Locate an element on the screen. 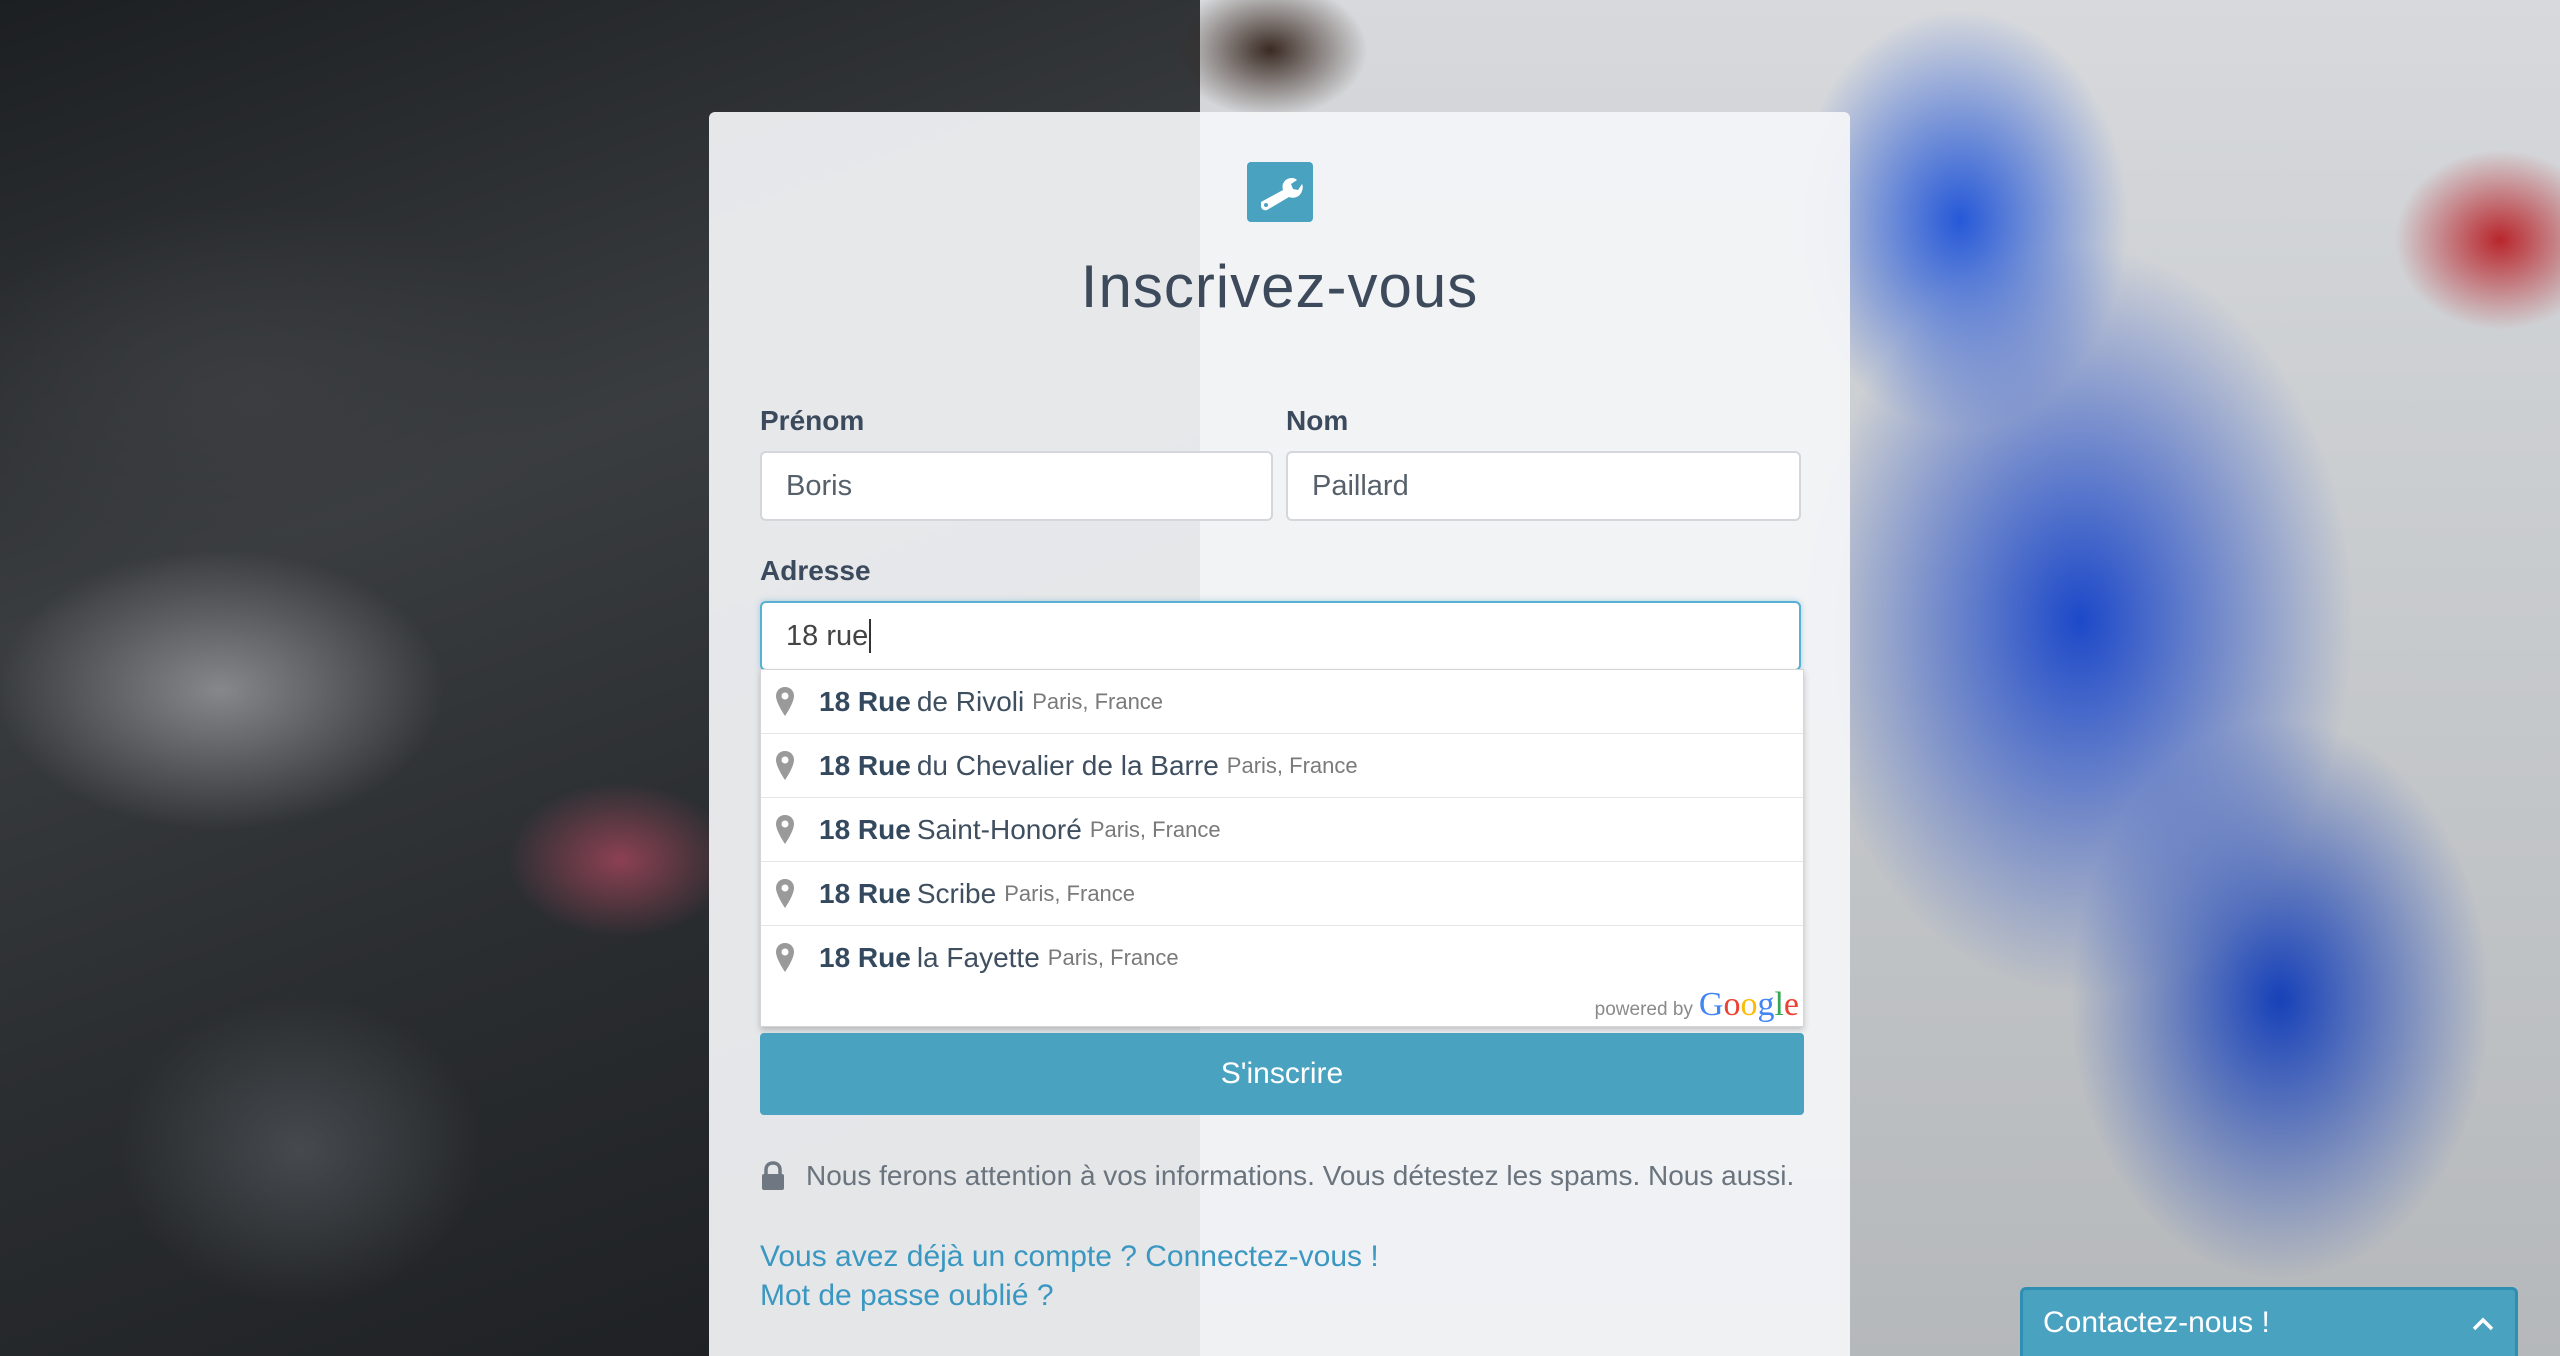 The height and width of the screenshot is (1356, 2560). lock-icon is located at coordinates (773, 1176).